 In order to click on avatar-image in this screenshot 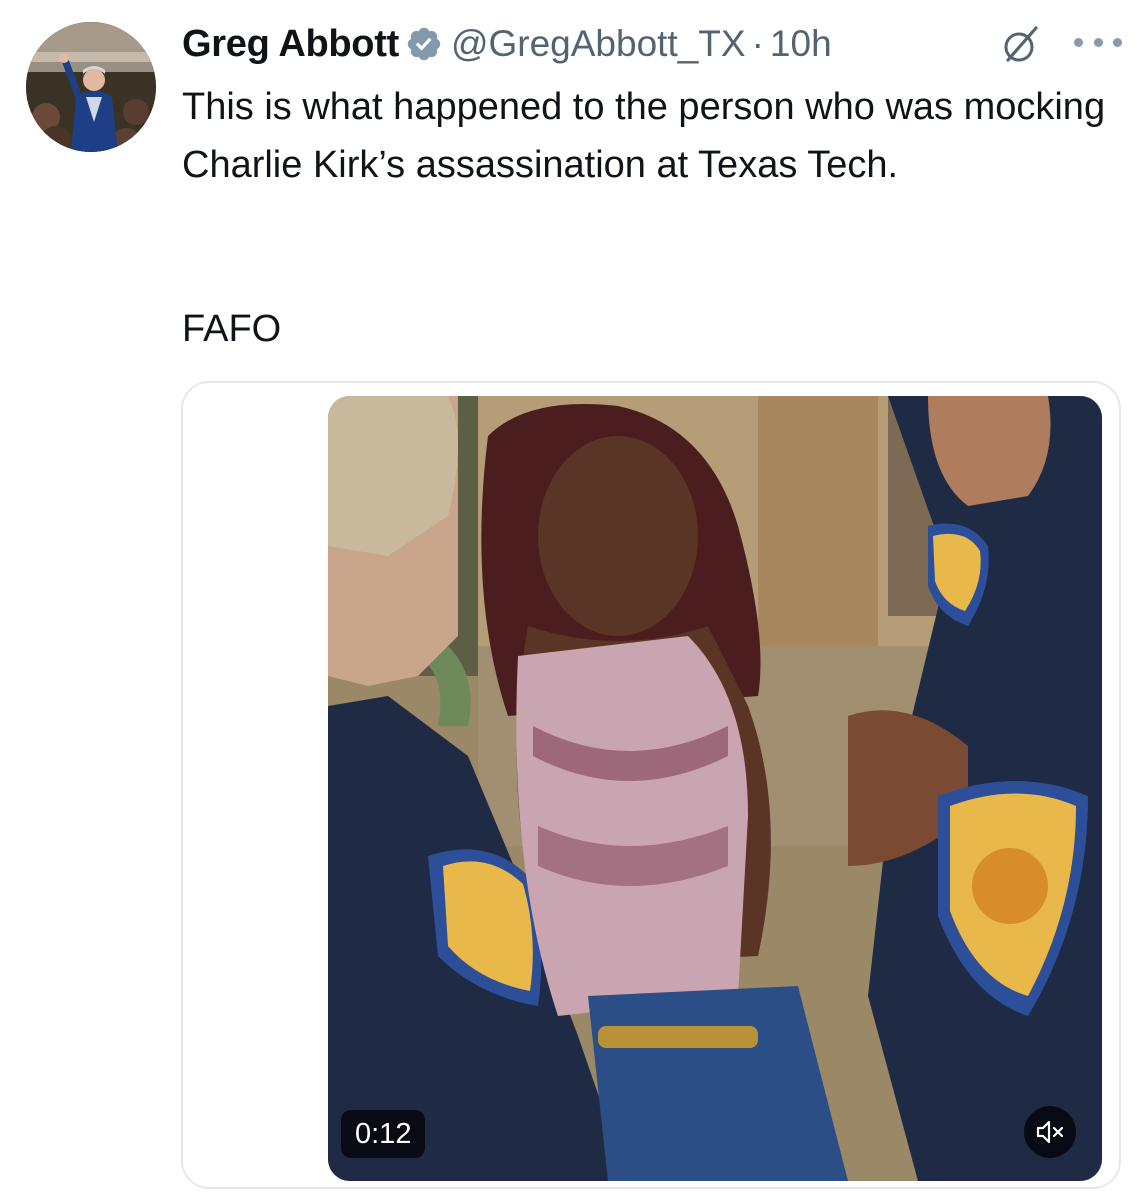, I will do `click(91, 87)`.